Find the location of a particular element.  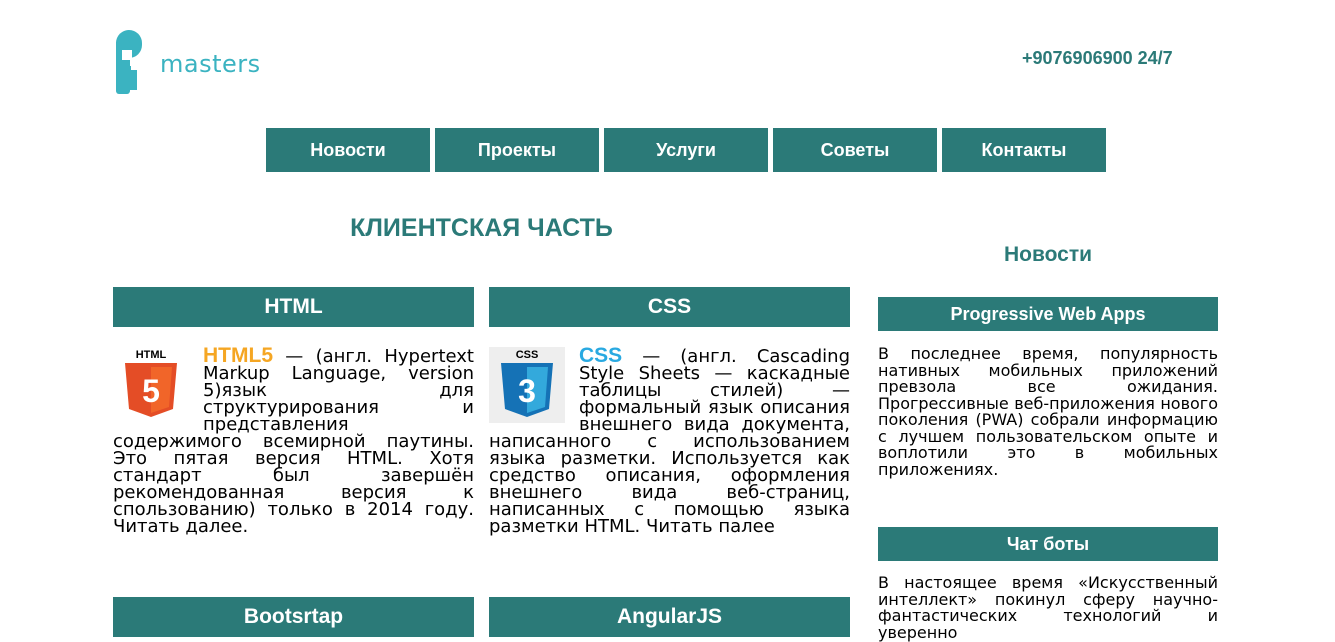

news-item-title-pwa: Progressive Web Apps is located at coordinates (1048, 314).